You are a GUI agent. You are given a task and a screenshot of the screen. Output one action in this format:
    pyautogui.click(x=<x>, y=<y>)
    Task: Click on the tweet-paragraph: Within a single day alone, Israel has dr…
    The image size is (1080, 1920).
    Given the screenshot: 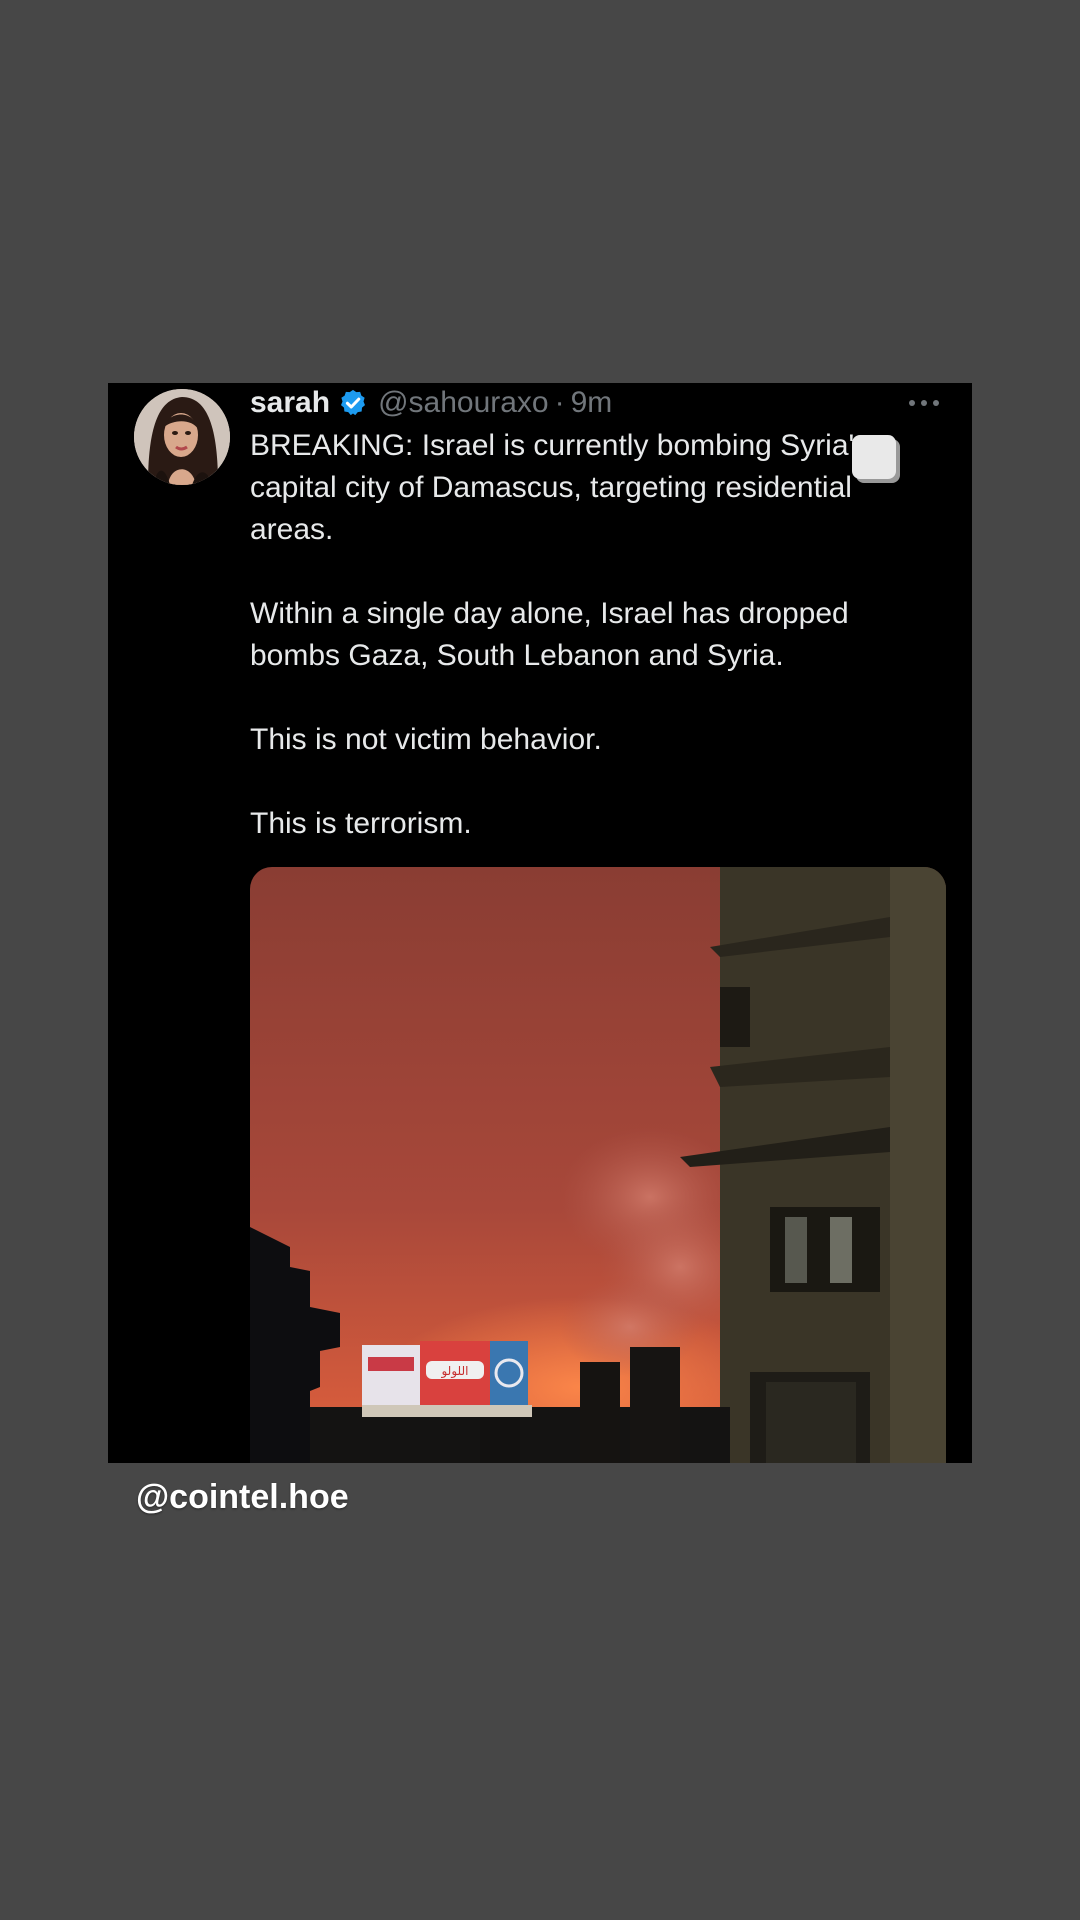 What is the action you would take?
    pyautogui.click(x=549, y=634)
    